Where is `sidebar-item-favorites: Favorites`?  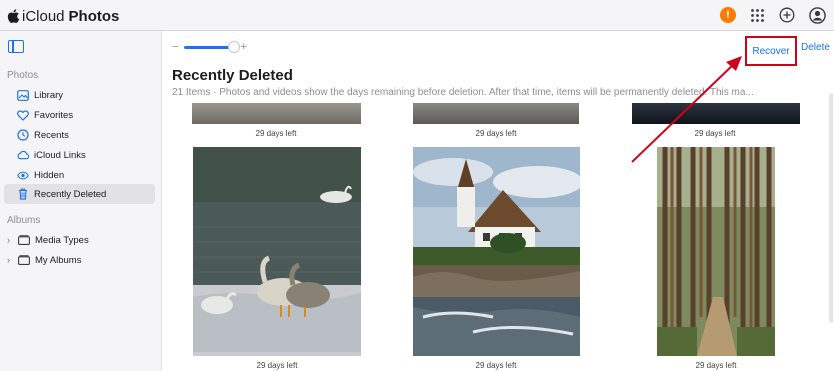
sidebar-item-favorites: Favorites is located at coordinates (79, 115).